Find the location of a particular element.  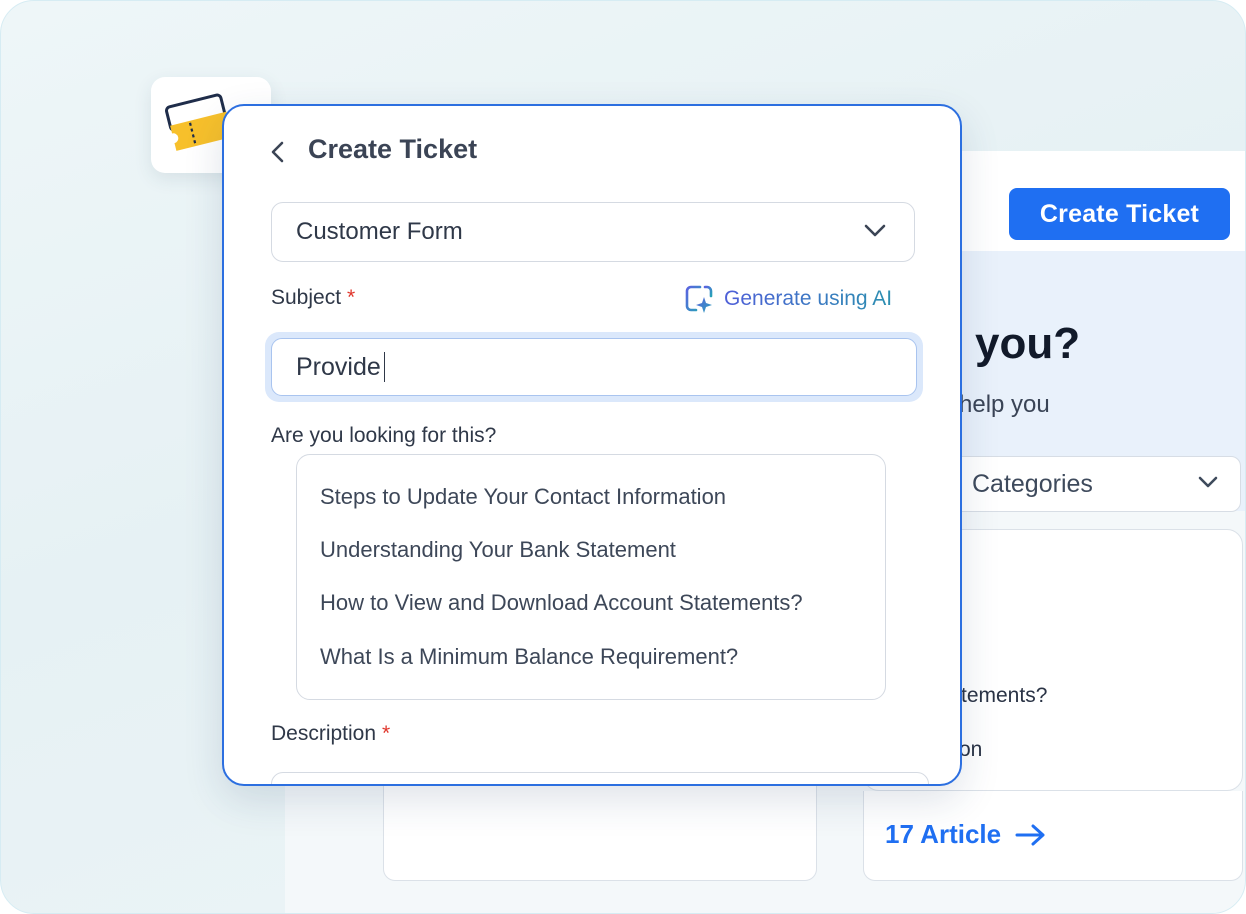

article-item: tements? is located at coordinates (1004, 696).